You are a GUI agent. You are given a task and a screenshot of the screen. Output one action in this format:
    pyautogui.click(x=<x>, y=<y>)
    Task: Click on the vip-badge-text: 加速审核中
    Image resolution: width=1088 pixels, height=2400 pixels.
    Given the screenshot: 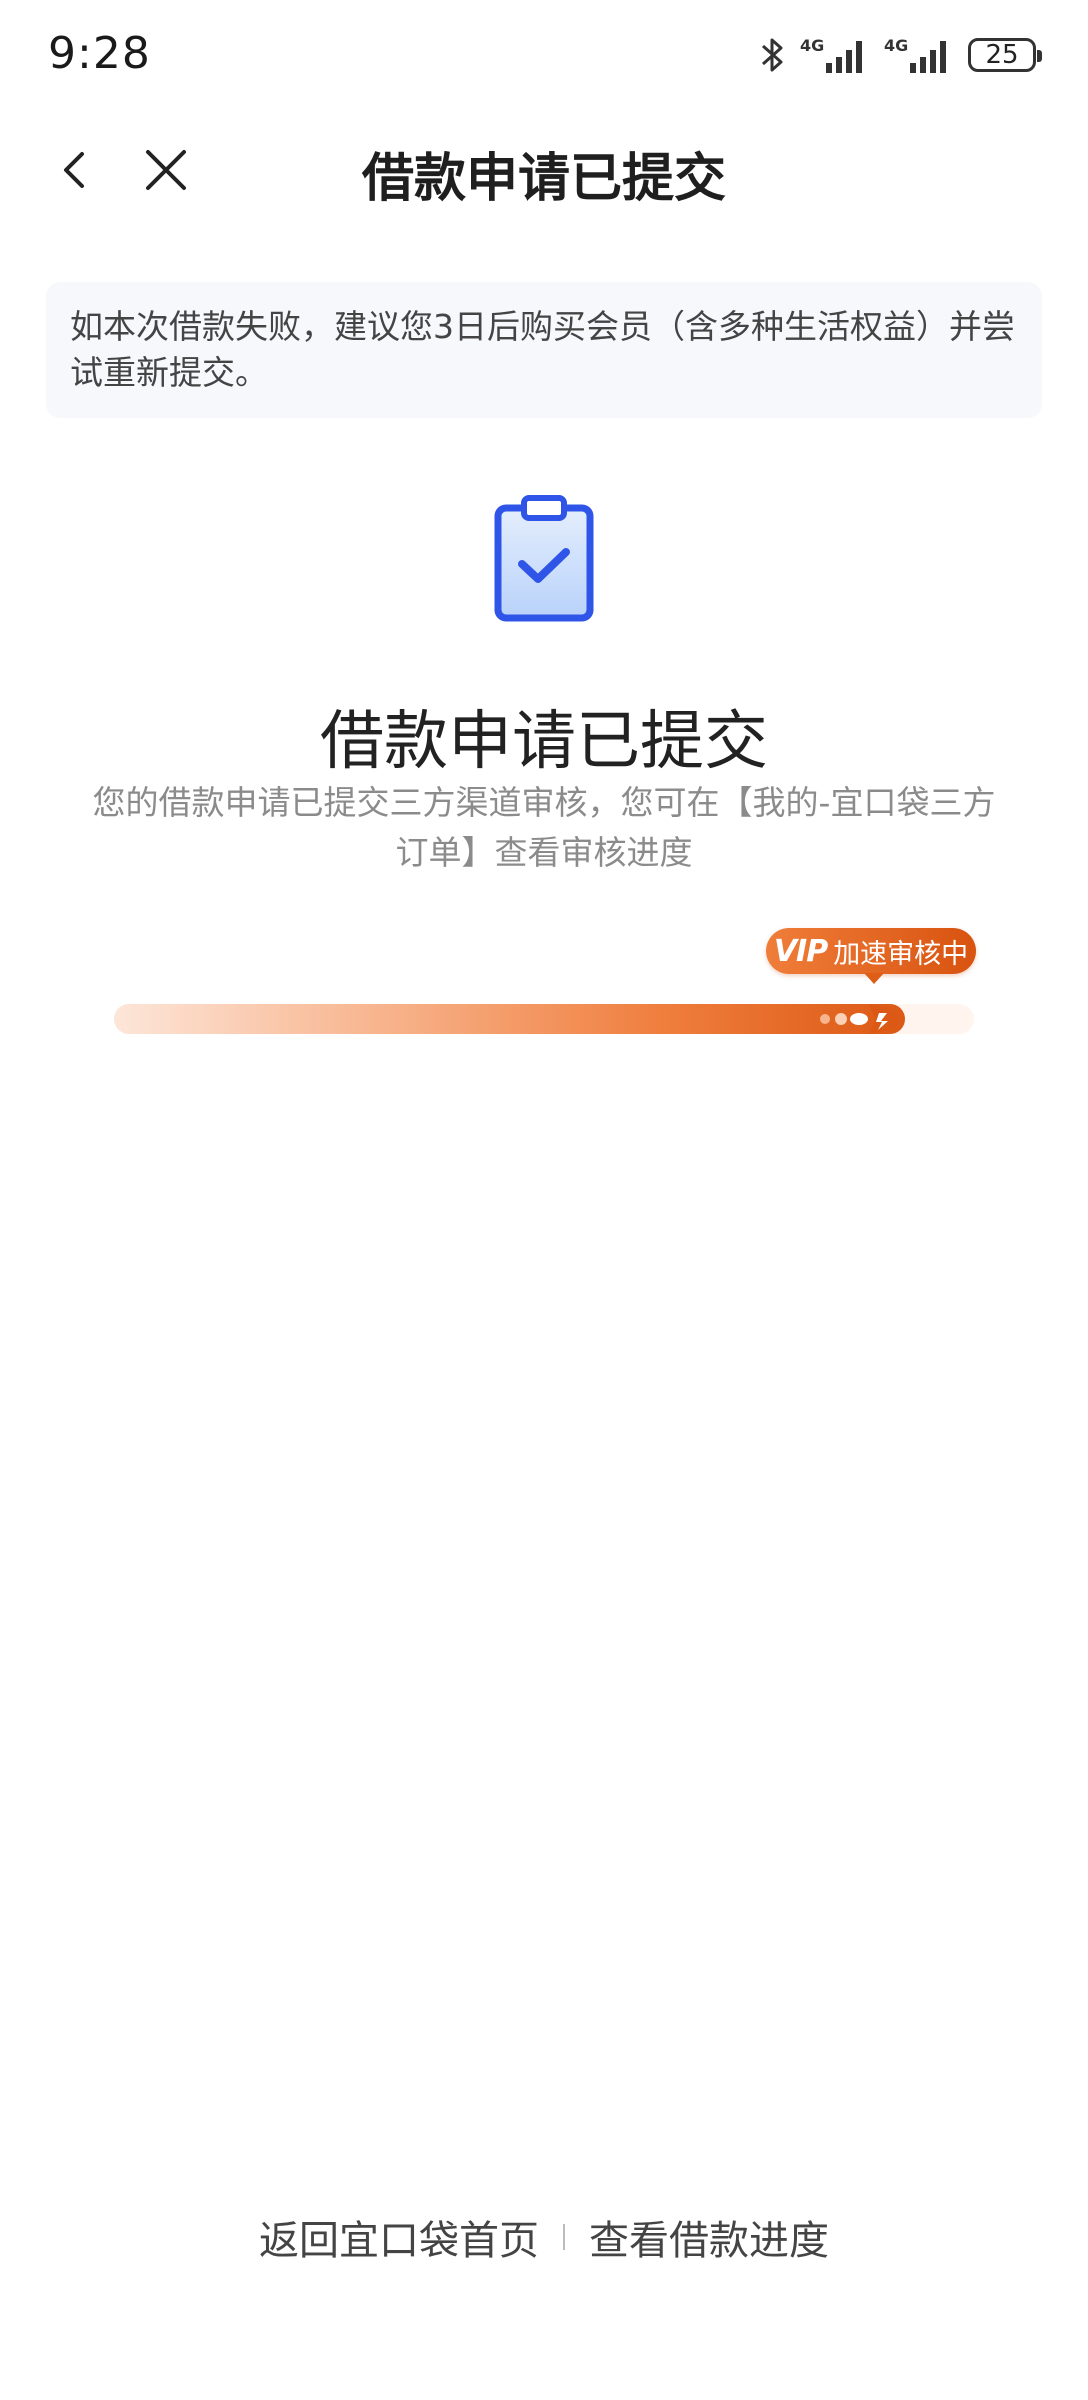 What is the action you would take?
    pyautogui.click(x=901, y=954)
    